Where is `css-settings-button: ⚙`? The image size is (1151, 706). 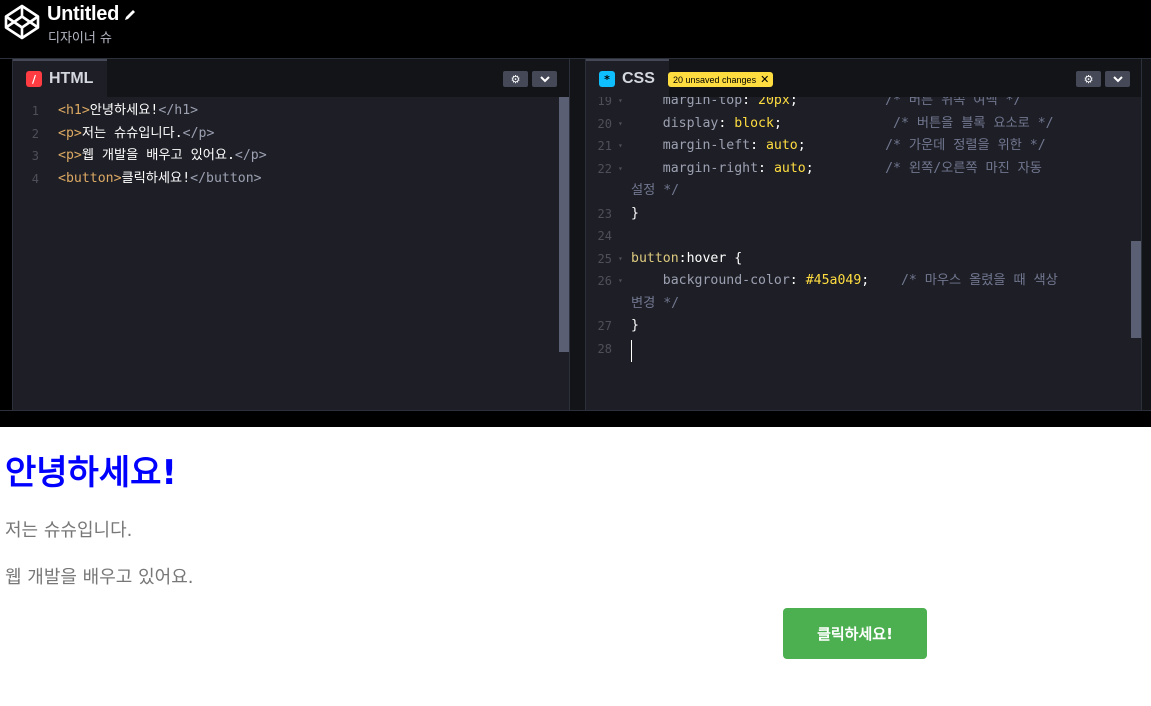 css-settings-button: ⚙ is located at coordinates (1088, 79).